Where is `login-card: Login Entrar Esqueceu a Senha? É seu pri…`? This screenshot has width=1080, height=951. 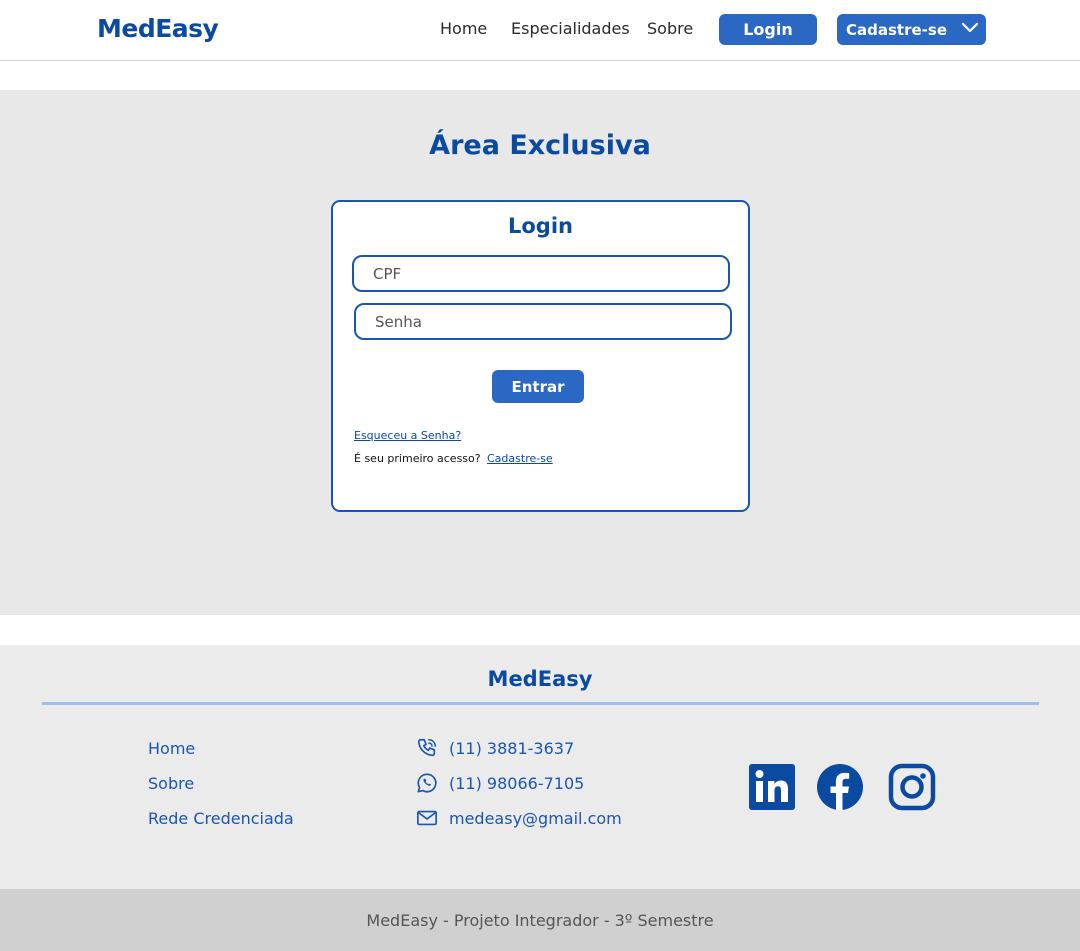 login-card: Login Entrar Esqueceu a Senha? É seu pri… is located at coordinates (540, 356).